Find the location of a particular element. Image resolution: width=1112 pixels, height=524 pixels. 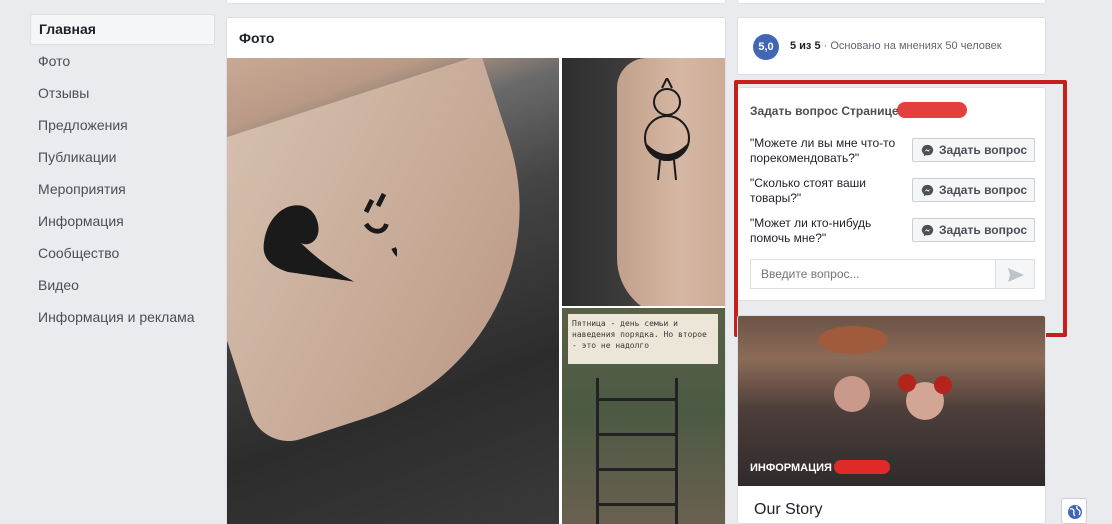

rating-score-badge: 5,0 is located at coordinates (766, 47).